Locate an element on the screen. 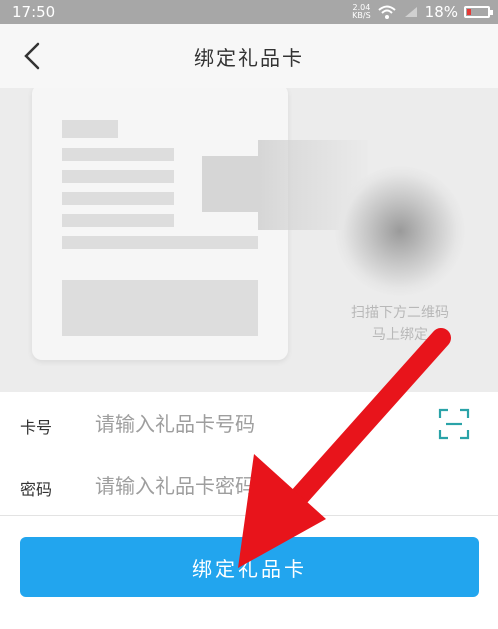  scan-icon is located at coordinates (454, 424).